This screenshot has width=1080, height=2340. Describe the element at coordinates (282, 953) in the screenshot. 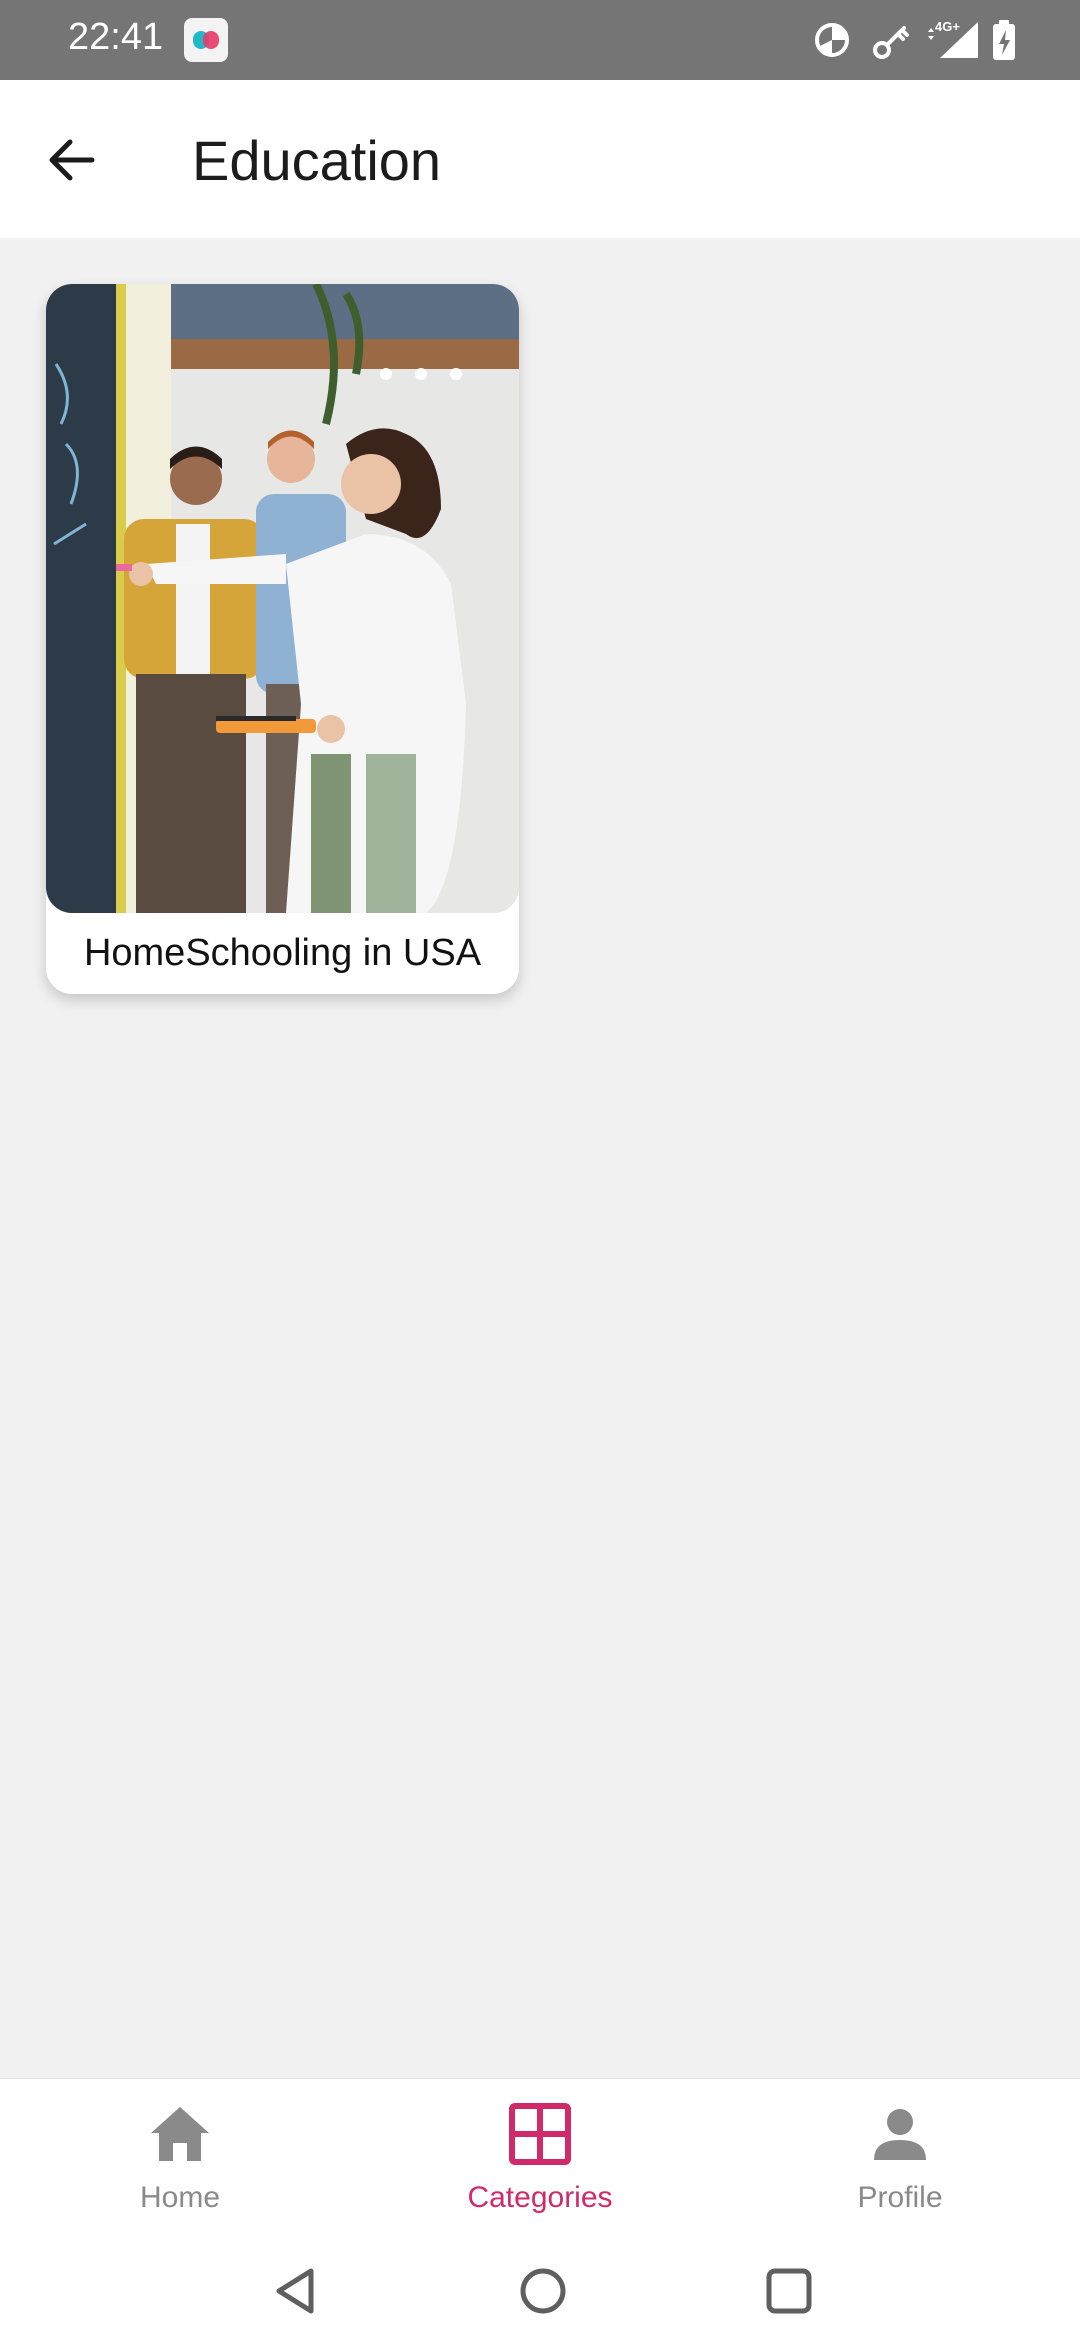

I see `article-card-title: HomeSchooling in USA` at that location.